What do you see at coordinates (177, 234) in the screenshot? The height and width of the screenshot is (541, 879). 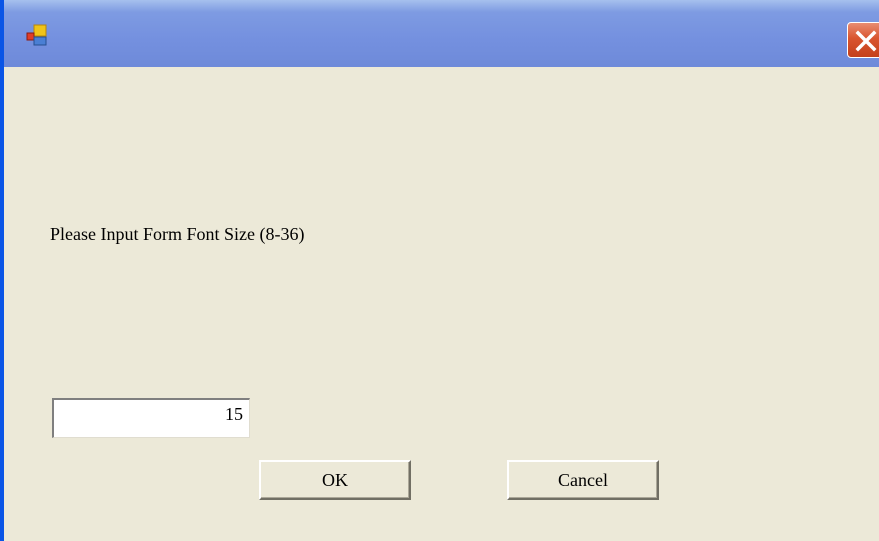 I see `prompt-label: Please Input Form Font Size (8-36)` at bounding box center [177, 234].